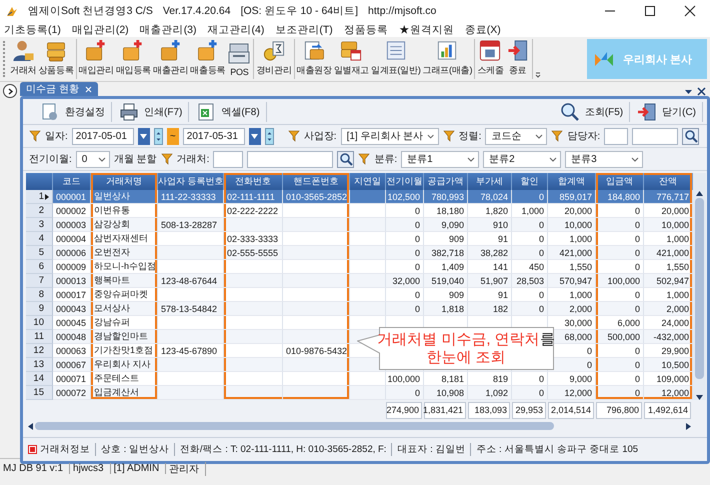 Image resolution: width=710 pixels, height=485 pixels. What do you see at coordinates (30, 426) in the screenshot?
I see `scroll-left-icon` at bounding box center [30, 426].